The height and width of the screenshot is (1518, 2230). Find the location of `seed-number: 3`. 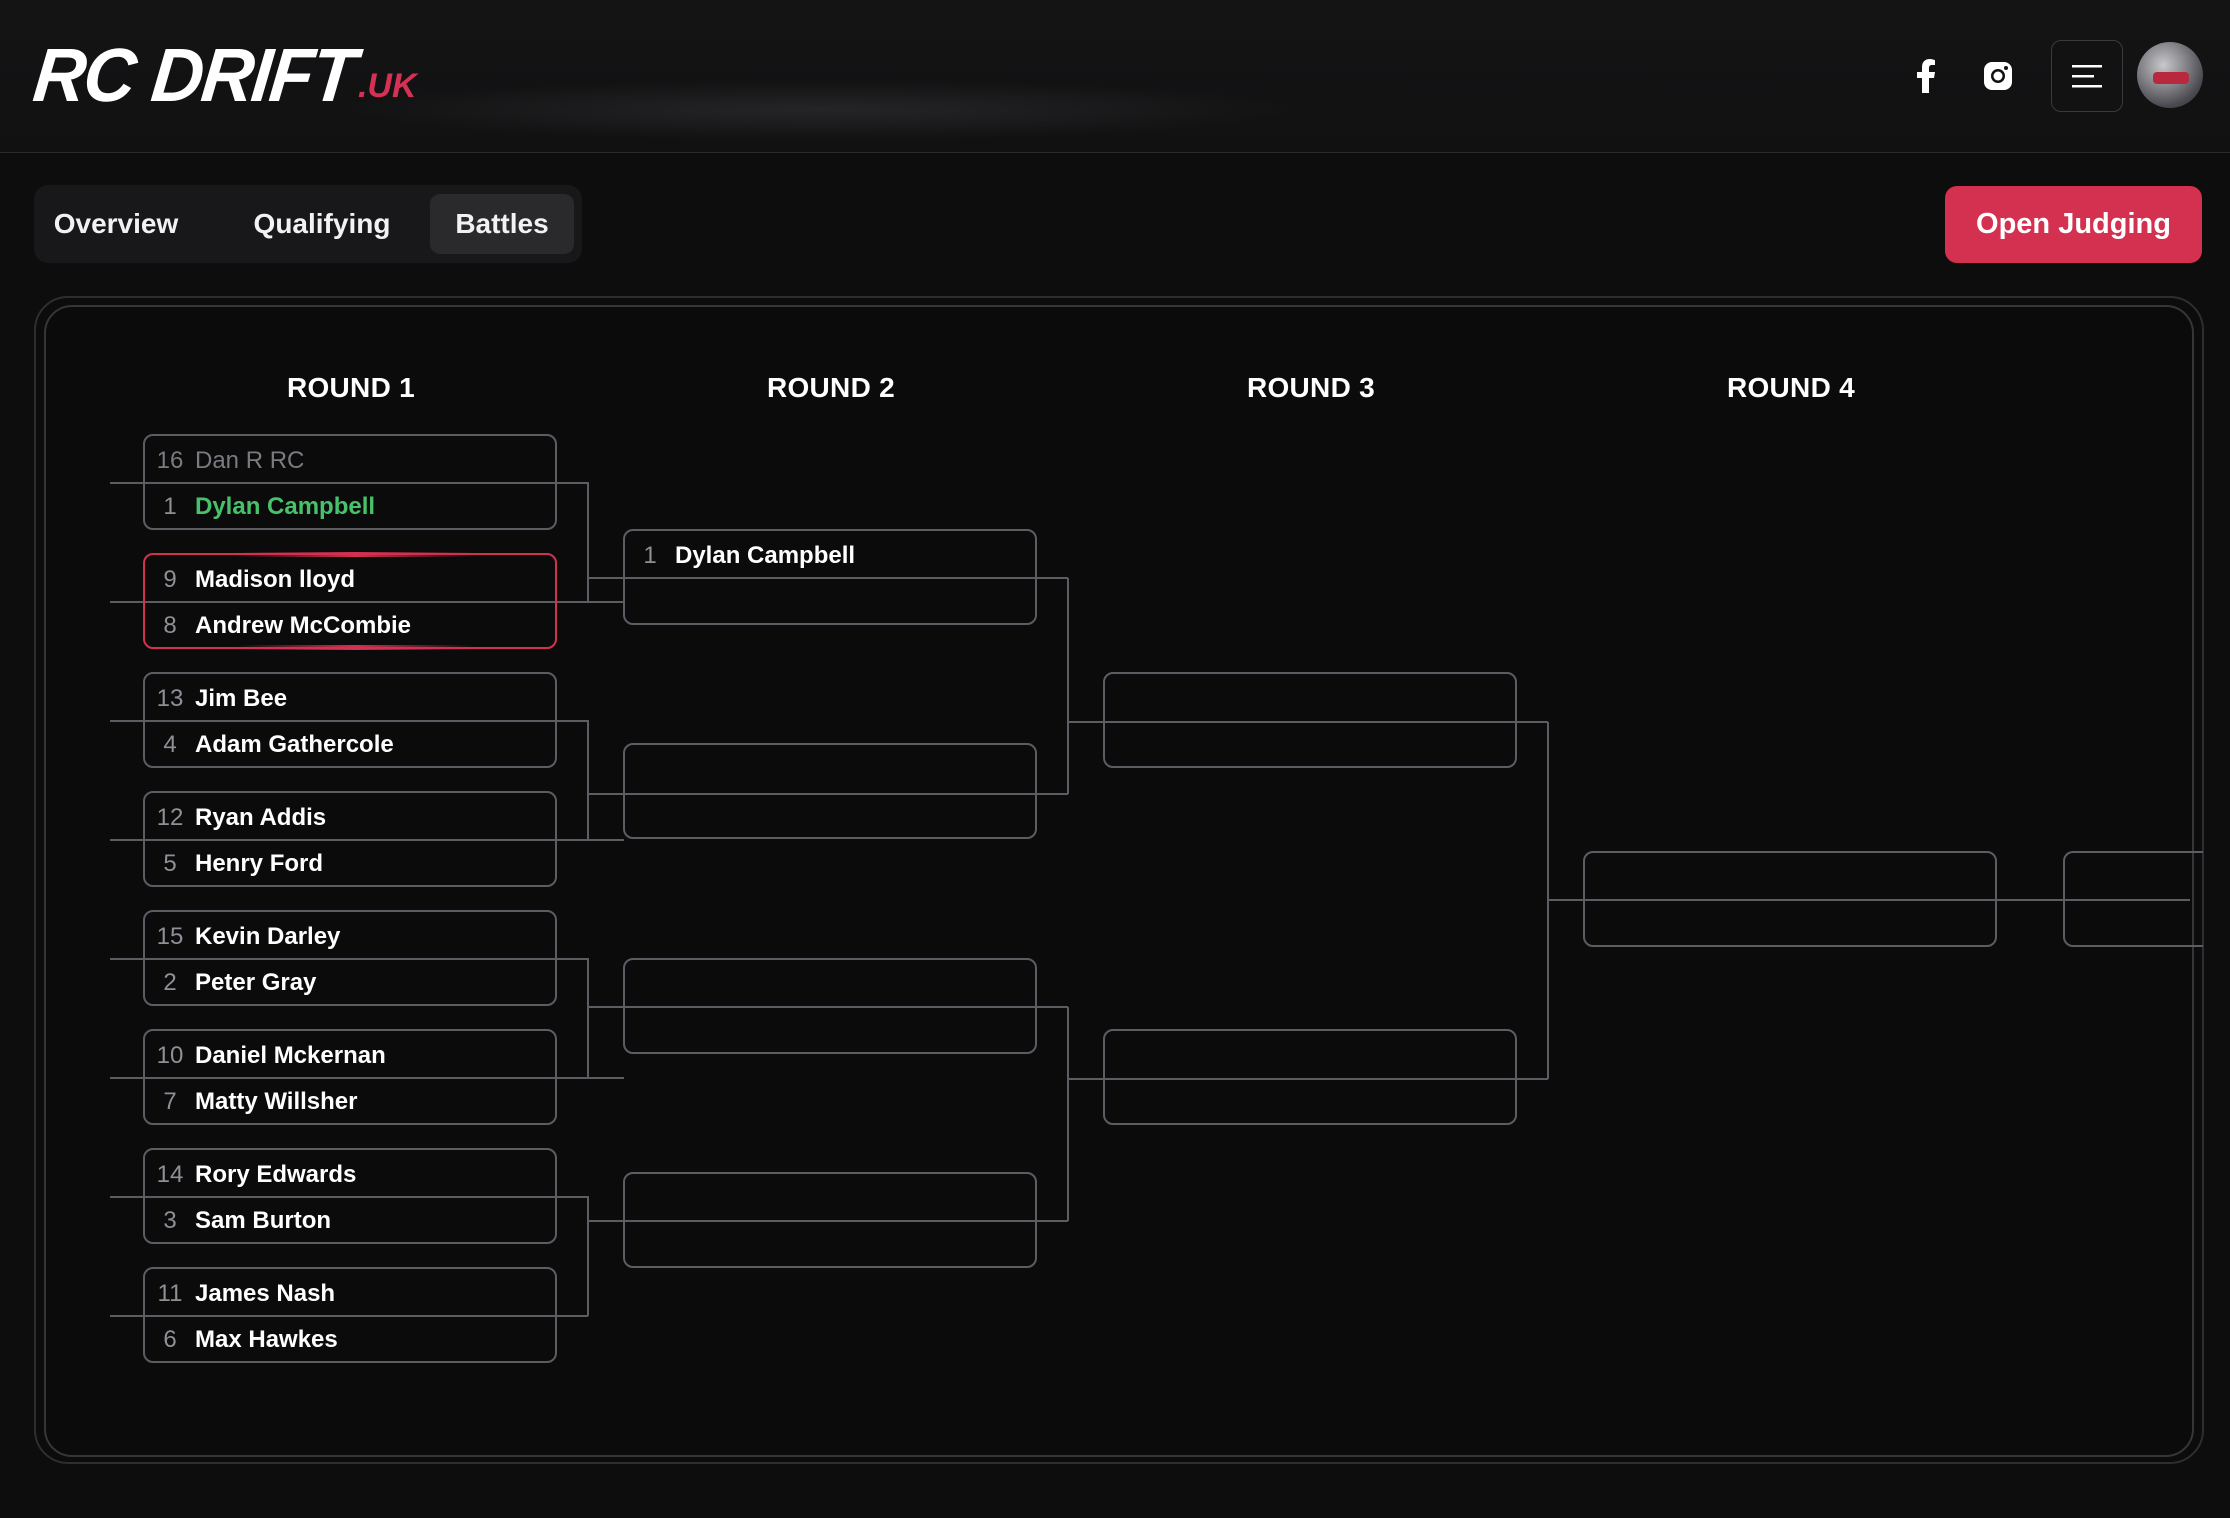

seed-number: 3 is located at coordinates (170, 1220).